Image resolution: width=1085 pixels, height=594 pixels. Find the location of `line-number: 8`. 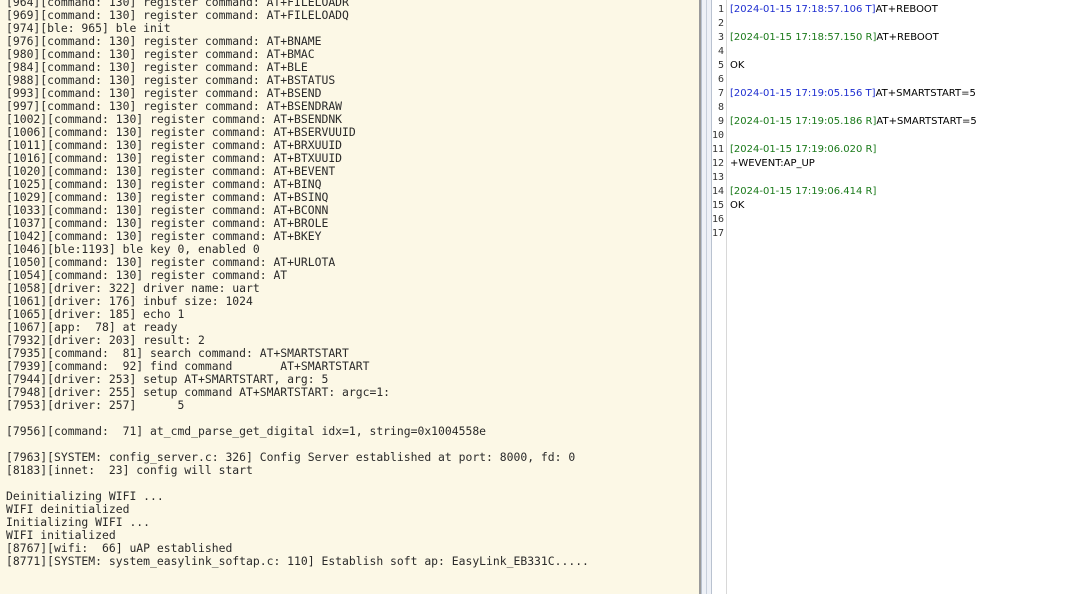

line-number: 8 is located at coordinates (720, 107).